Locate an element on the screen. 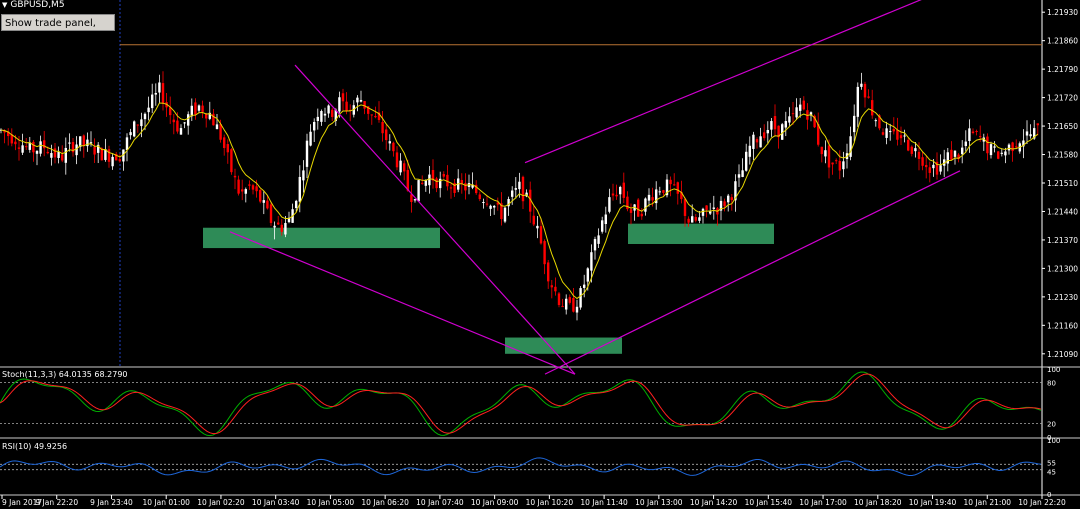 Image resolution: width=1080 pixels, height=509 pixels. y-tick-label: 1.21650 is located at coordinates (1062, 126).